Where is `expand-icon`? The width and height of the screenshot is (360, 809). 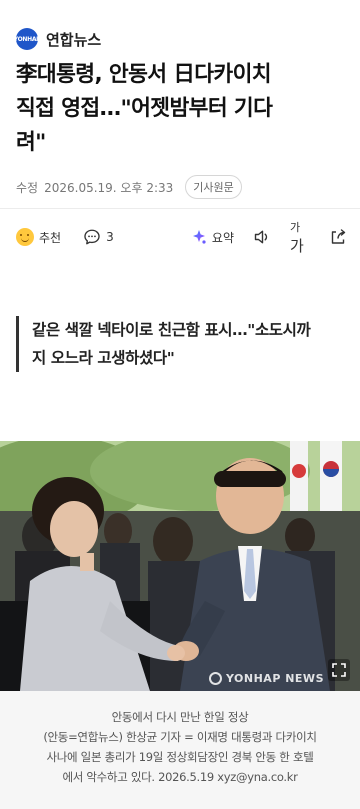
expand-icon is located at coordinates (339, 670).